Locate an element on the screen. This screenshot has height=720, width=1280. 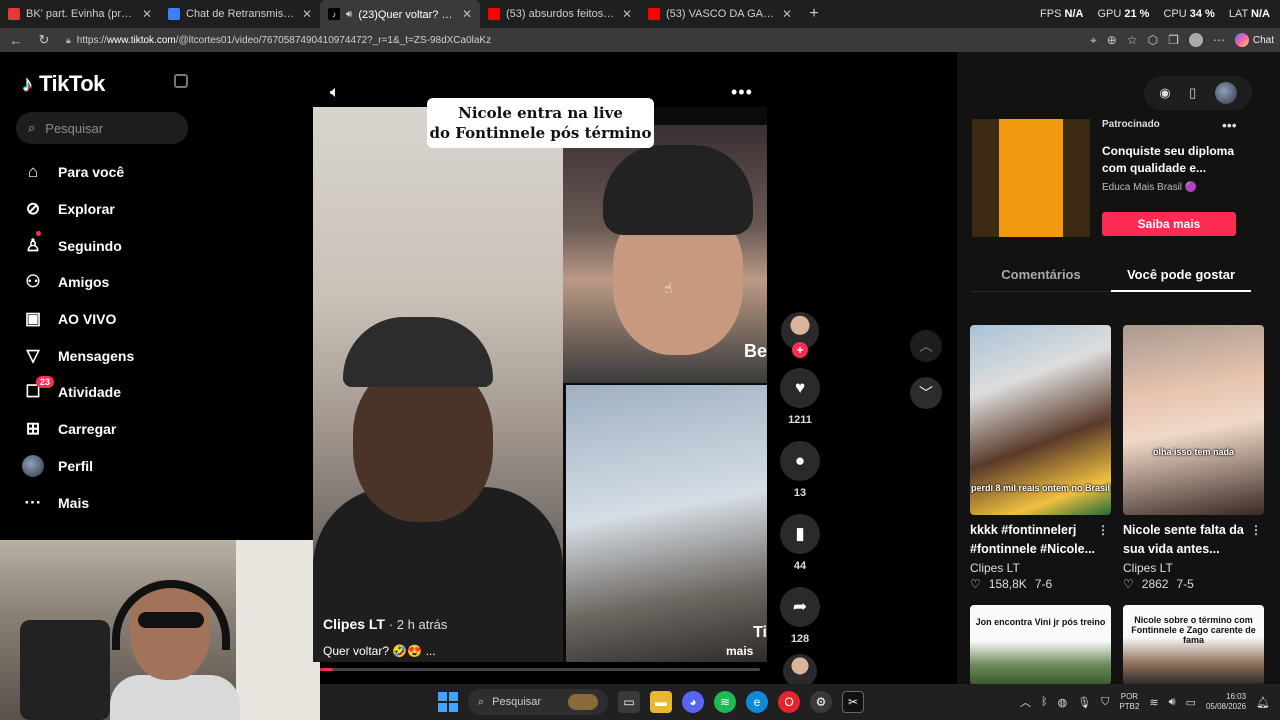
speaker-icon: 🔊︎ is located at coordinates (349, 14).